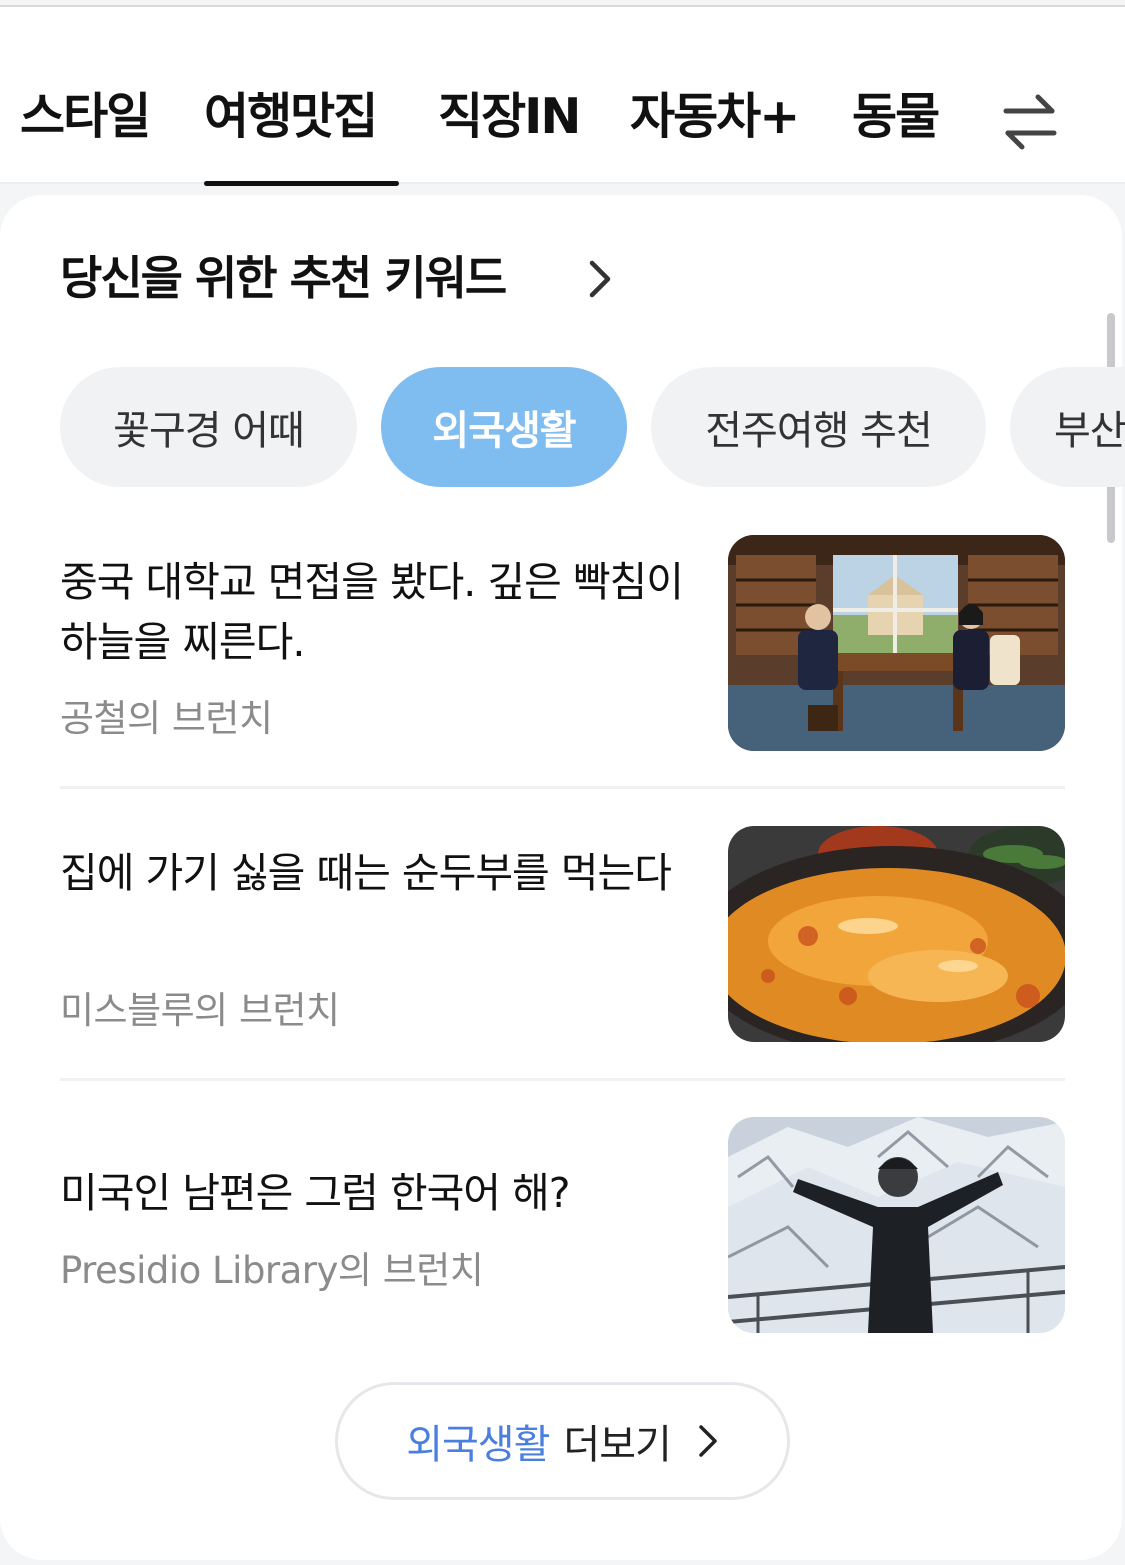 Image resolution: width=1125 pixels, height=1565 pixels. Describe the element at coordinates (478, 1445) in the screenshot. I see `more-keyword: 외국생활` at that location.